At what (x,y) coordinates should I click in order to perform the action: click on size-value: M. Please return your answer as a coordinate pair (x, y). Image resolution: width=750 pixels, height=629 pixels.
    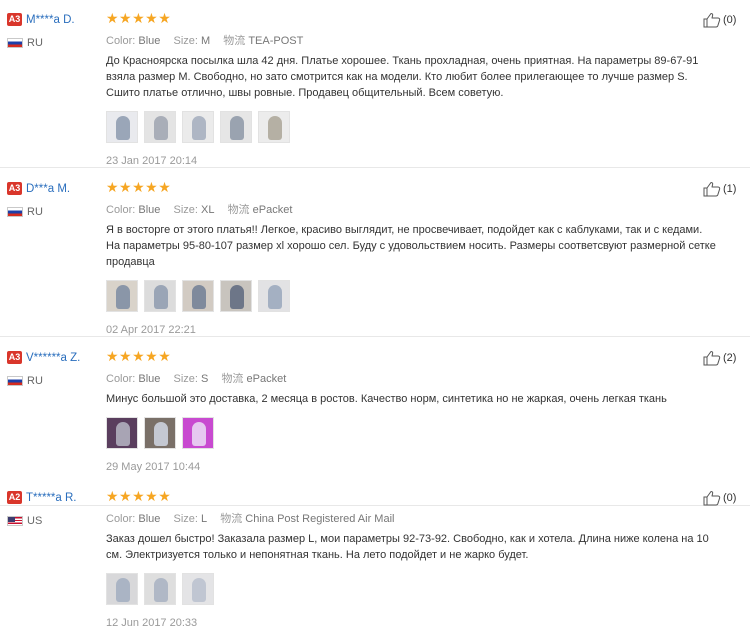
    Looking at the image, I should click on (206, 41).